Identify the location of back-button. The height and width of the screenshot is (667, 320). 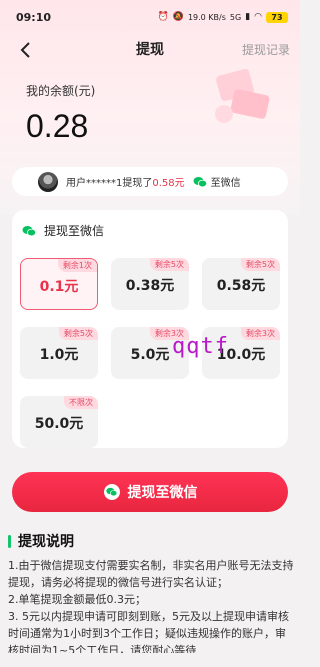
(25, 50).